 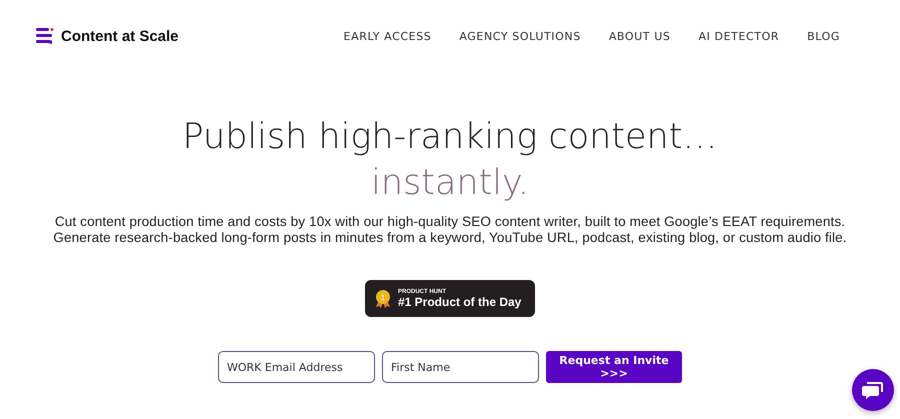 What do you see at coordinates (388, 36) in the screenshot?
I see `nav-link: EARLY ACCESS` at bounding box center [388, 36].